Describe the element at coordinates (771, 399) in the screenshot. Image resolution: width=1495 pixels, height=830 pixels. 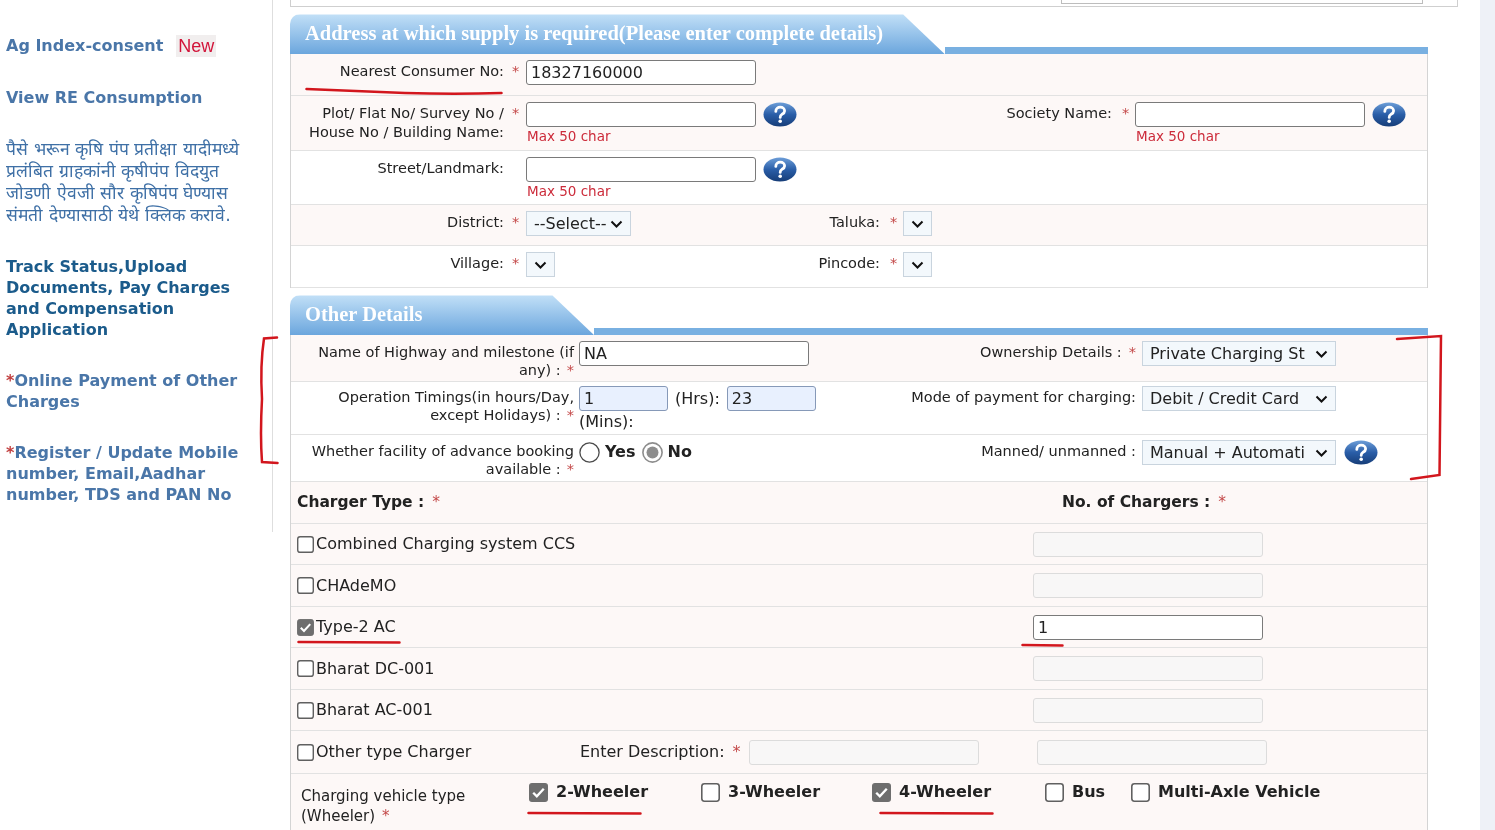
I see `input-field: 23` at that location.